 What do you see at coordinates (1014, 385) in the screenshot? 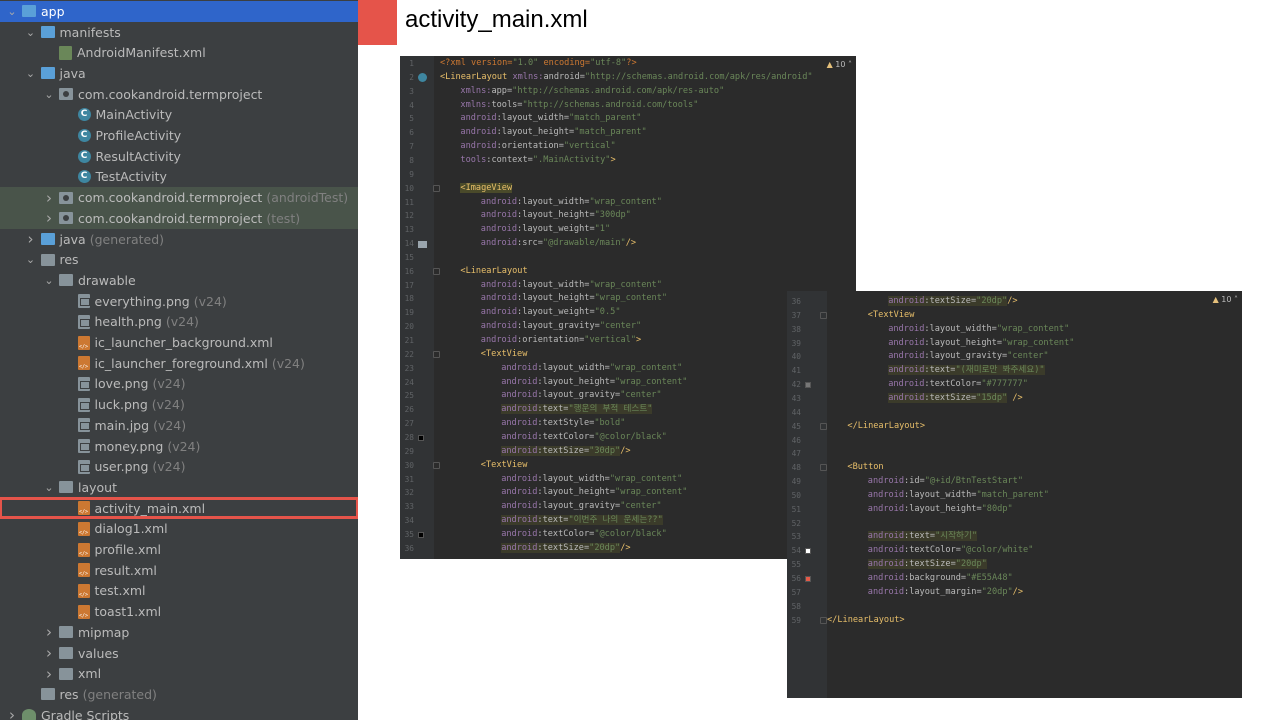
I see `code-line: 42 android:textColor="#777777"` at bounding box center [1014, 385].